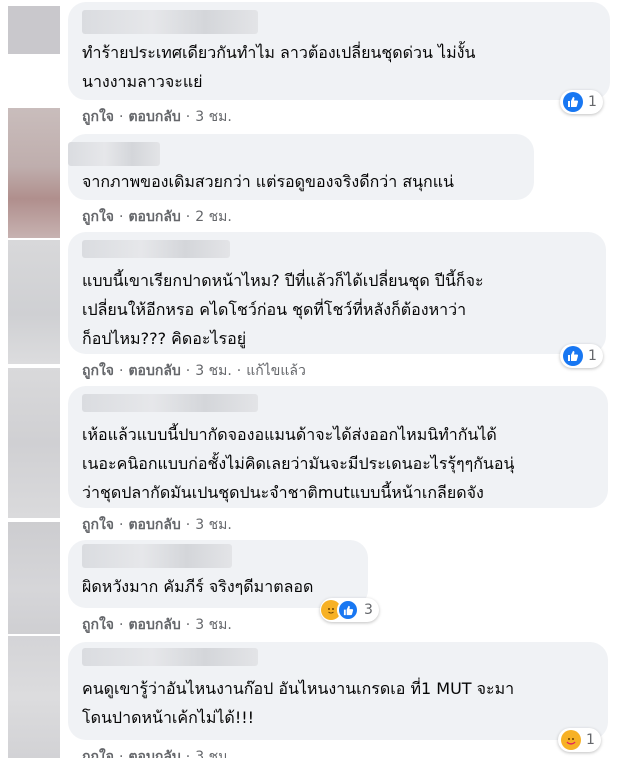  What do you see at coordinates (213, 217) in the screenshot?
I see `timestamp: 2 ชม.` at bounding box center [213, 217].